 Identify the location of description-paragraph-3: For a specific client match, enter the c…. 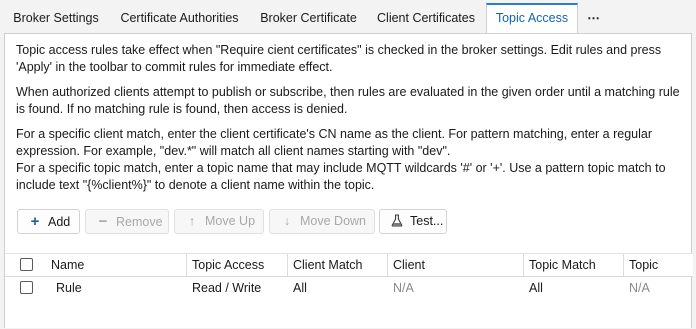
(334, 142).